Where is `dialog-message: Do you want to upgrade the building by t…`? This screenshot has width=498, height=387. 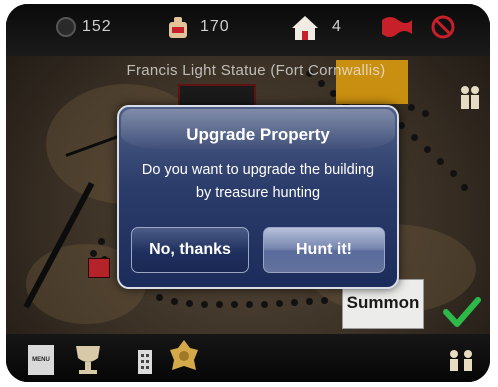
dialog-message: Do you want to upgrade the building by t… is located at coordinates (258, 182).